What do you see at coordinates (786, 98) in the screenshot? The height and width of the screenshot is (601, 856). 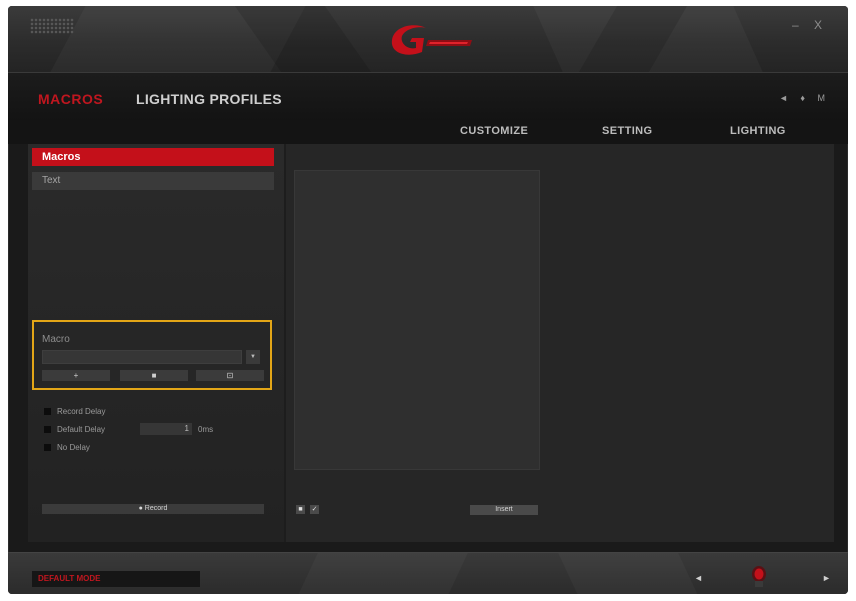 I see `back-icon: ◄` at bounding box center [786, 98].